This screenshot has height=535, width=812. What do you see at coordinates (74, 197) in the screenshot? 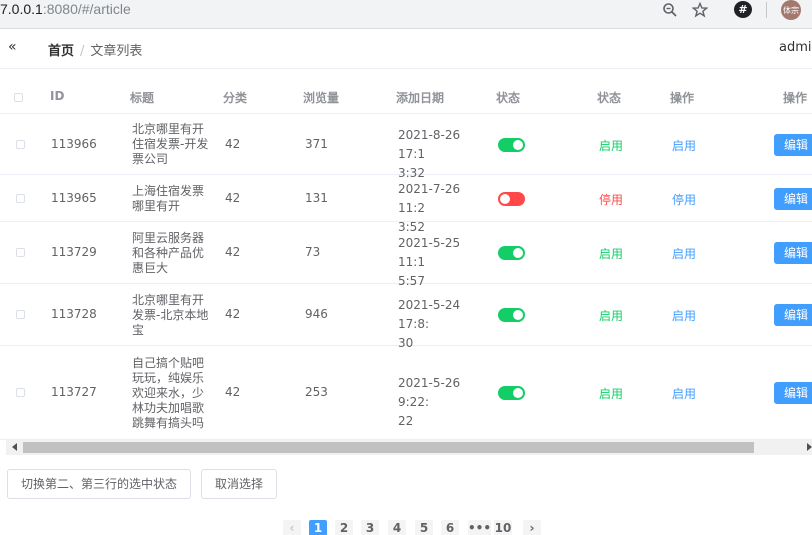
I see `cell-id: 113965` at bounding box center [74, 197].